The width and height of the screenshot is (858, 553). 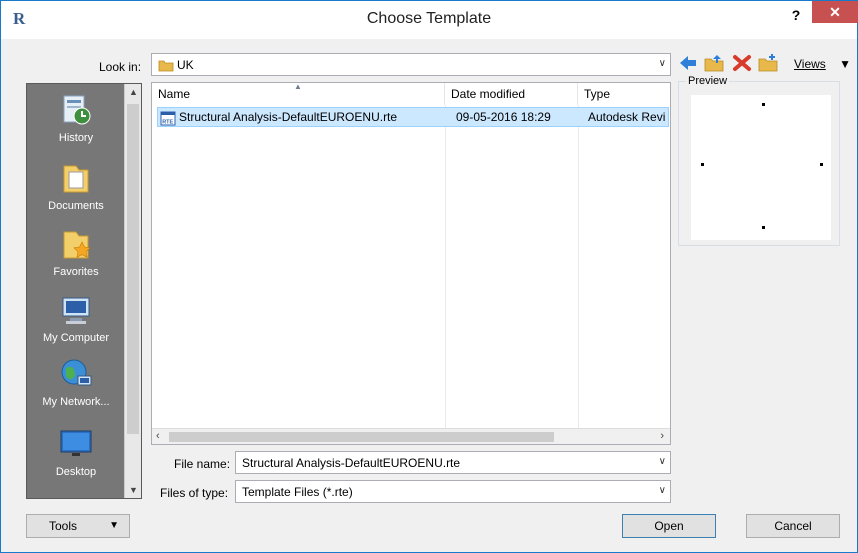 What do you see at coordinates (76, 443) in the screenshot?
I see `desktop-monitor-icon` at bounding box center [76, 443].